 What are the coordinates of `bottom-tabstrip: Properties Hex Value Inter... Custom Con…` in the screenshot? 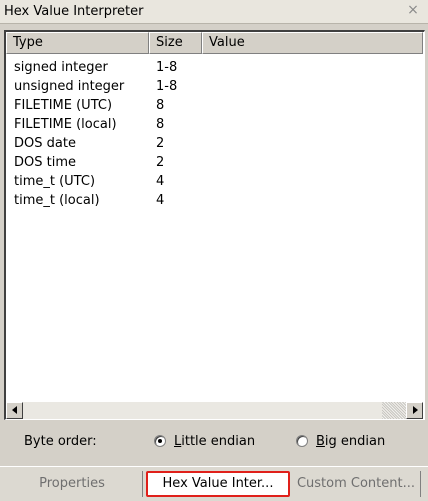 It's located at (214, 483).